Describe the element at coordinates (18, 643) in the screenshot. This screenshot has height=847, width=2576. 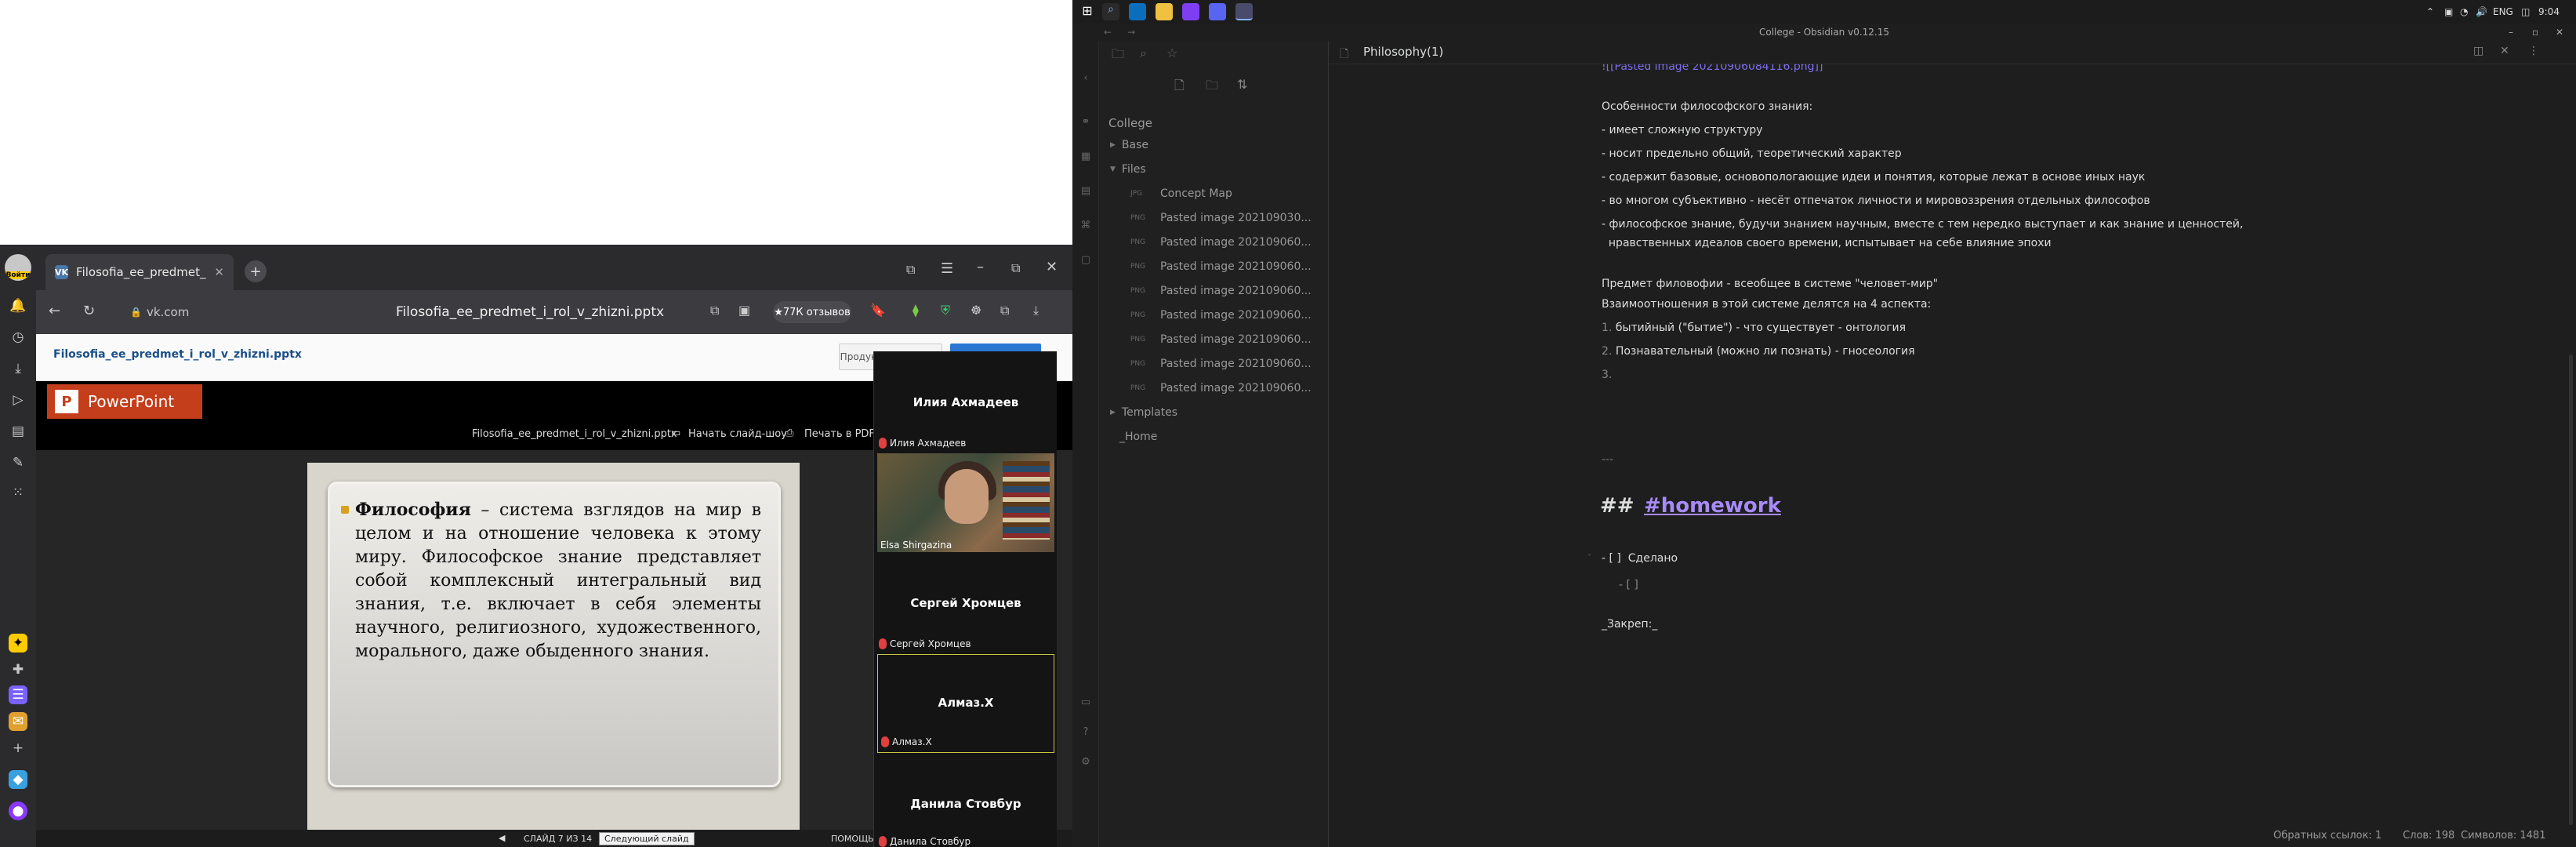
I see `yandex-app-icon: ✦` at that location.